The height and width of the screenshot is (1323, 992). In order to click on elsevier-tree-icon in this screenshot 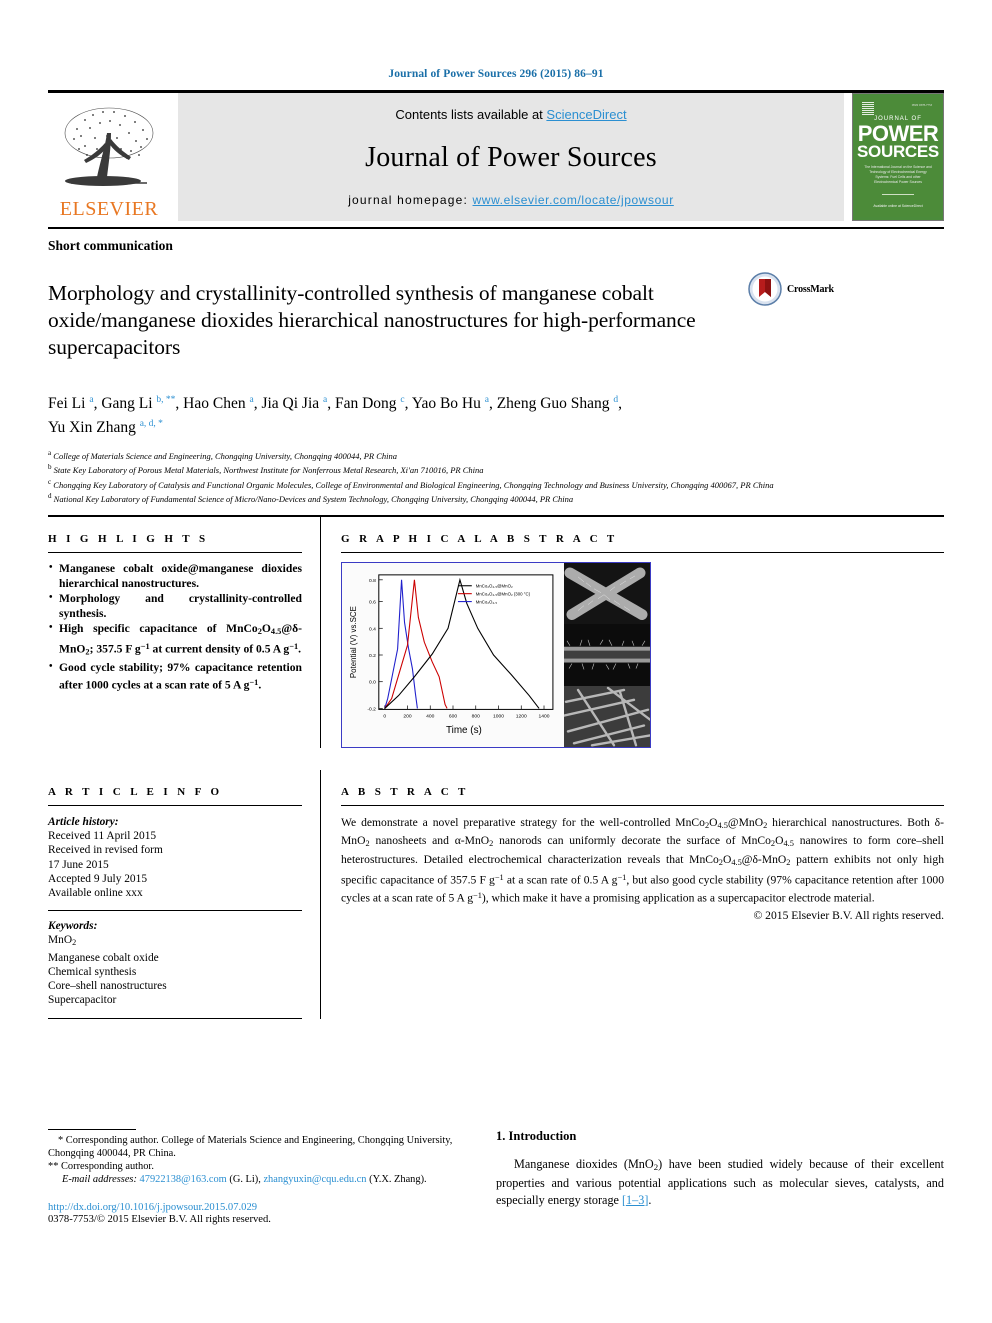, I will do `click(109, 146)`.